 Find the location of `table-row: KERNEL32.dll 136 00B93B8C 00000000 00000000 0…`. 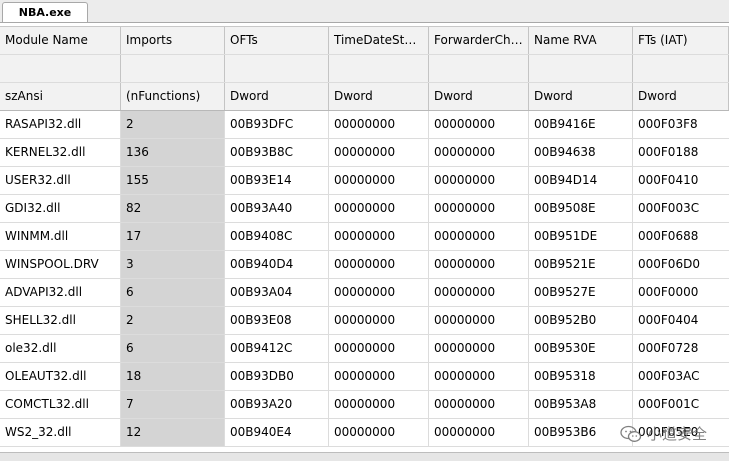

table-row: KERNEL32.dll 136 00B93B8C 00000000 00000000 0… is located at coordinates (364, 153).